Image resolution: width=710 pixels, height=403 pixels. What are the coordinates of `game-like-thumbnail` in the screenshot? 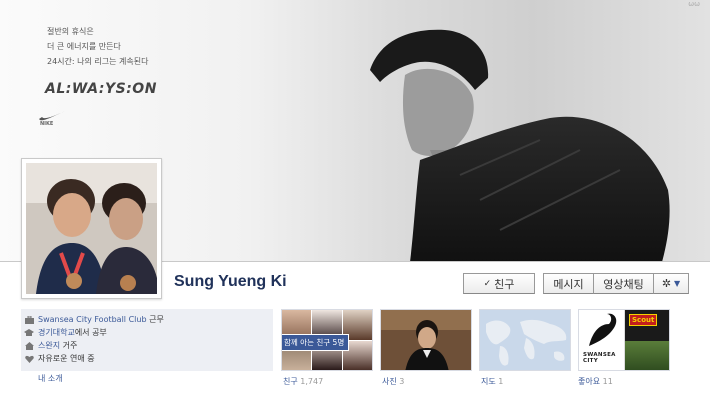 It's located at (647, 355).